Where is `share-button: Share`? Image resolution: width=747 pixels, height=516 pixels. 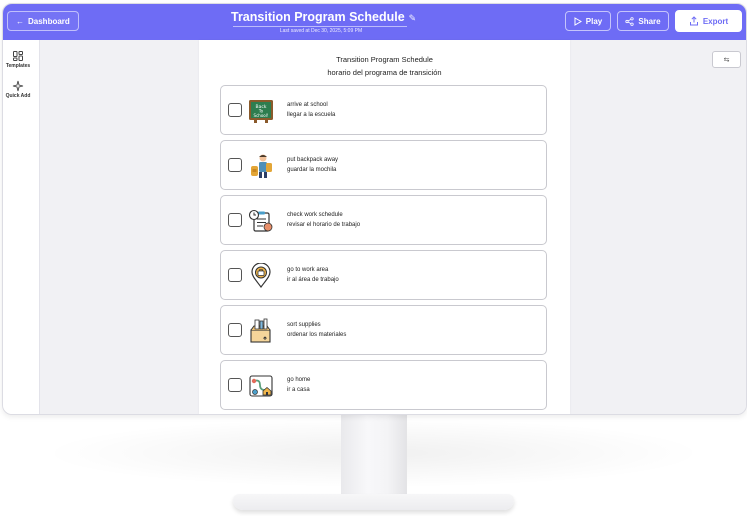 share-button: Share is located at coordinates (643, 21).